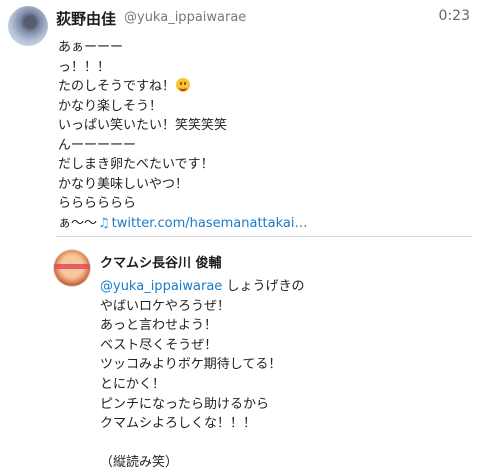 The width and height of the screenshot is (480, 473). I want to click on tweet-line-text: たのしそうですね！, so click(117, 86).